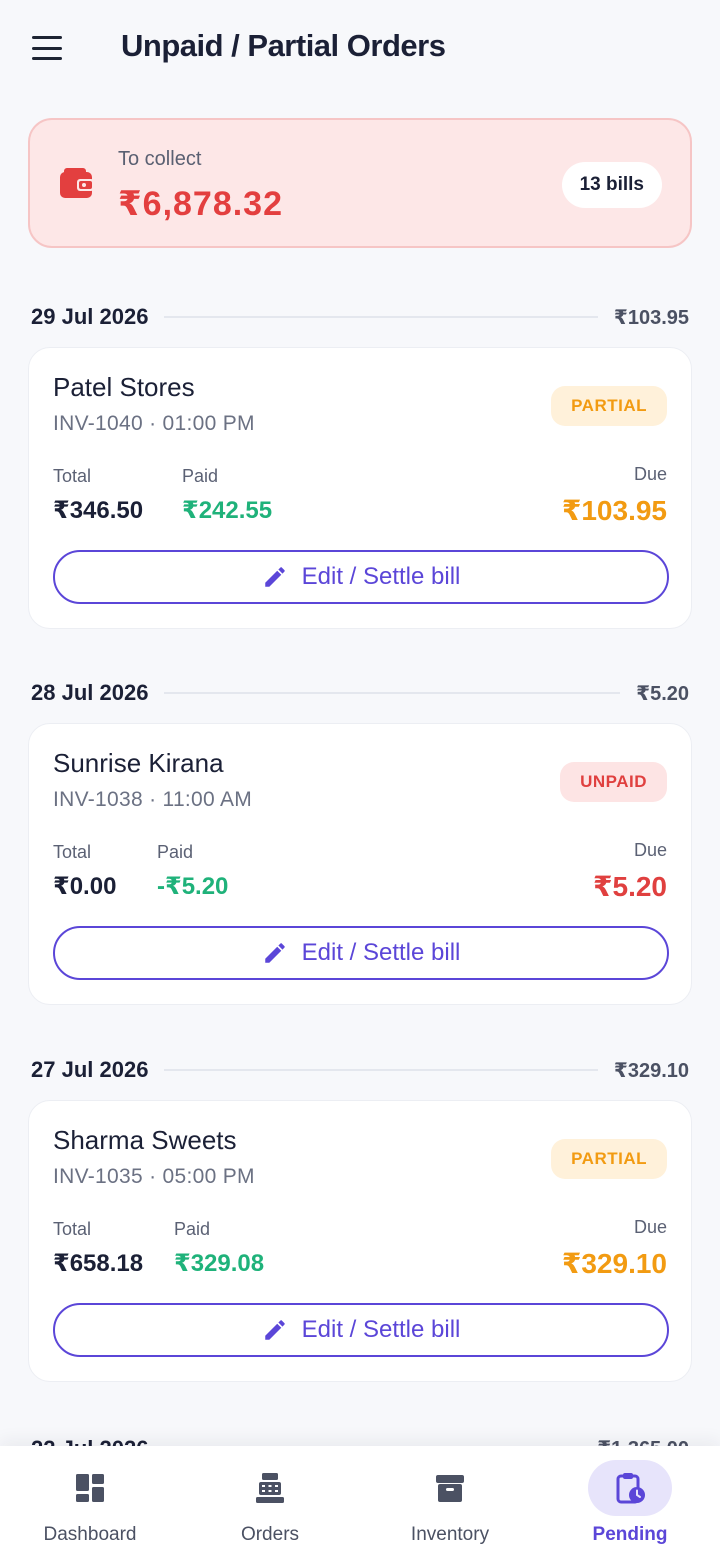  I want to click on nav-label: Pending, so click(630, 1534).